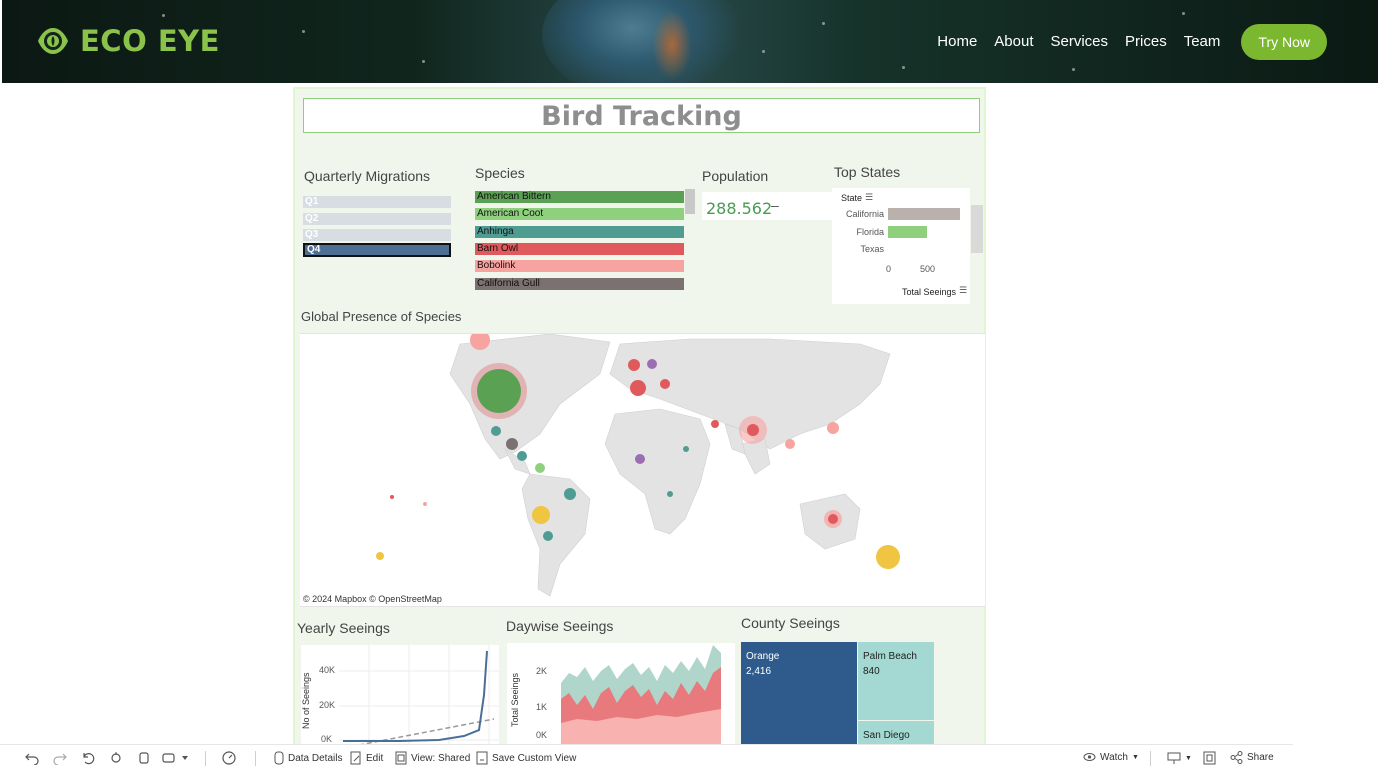 The image size is (1378, 775). I want to click on revert-icon, so click(88, 758).